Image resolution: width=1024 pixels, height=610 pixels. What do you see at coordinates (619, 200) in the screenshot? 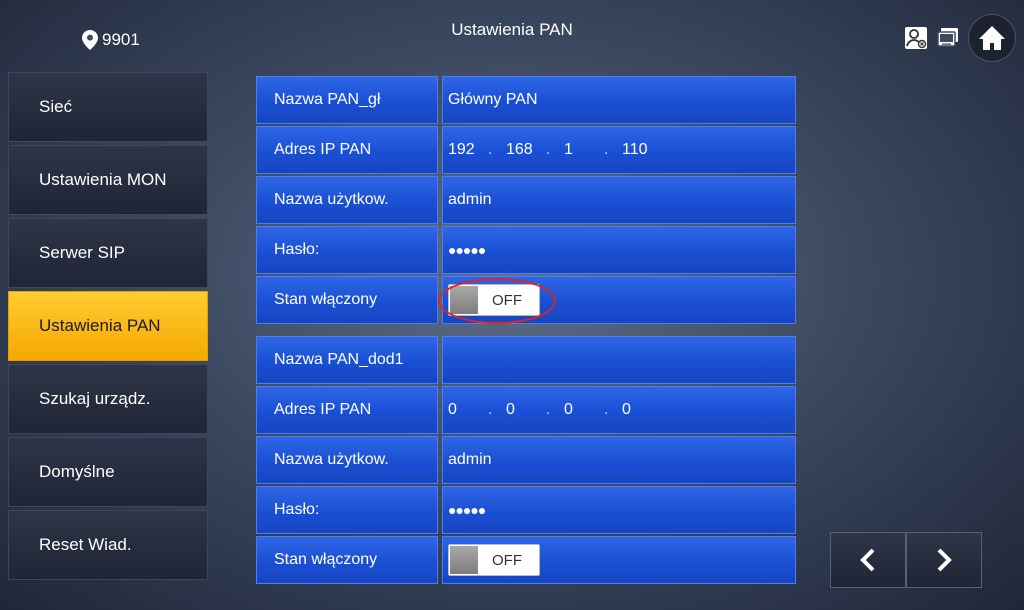
I see `main-pan-user-field: admin` at bounding box center [619, 200].